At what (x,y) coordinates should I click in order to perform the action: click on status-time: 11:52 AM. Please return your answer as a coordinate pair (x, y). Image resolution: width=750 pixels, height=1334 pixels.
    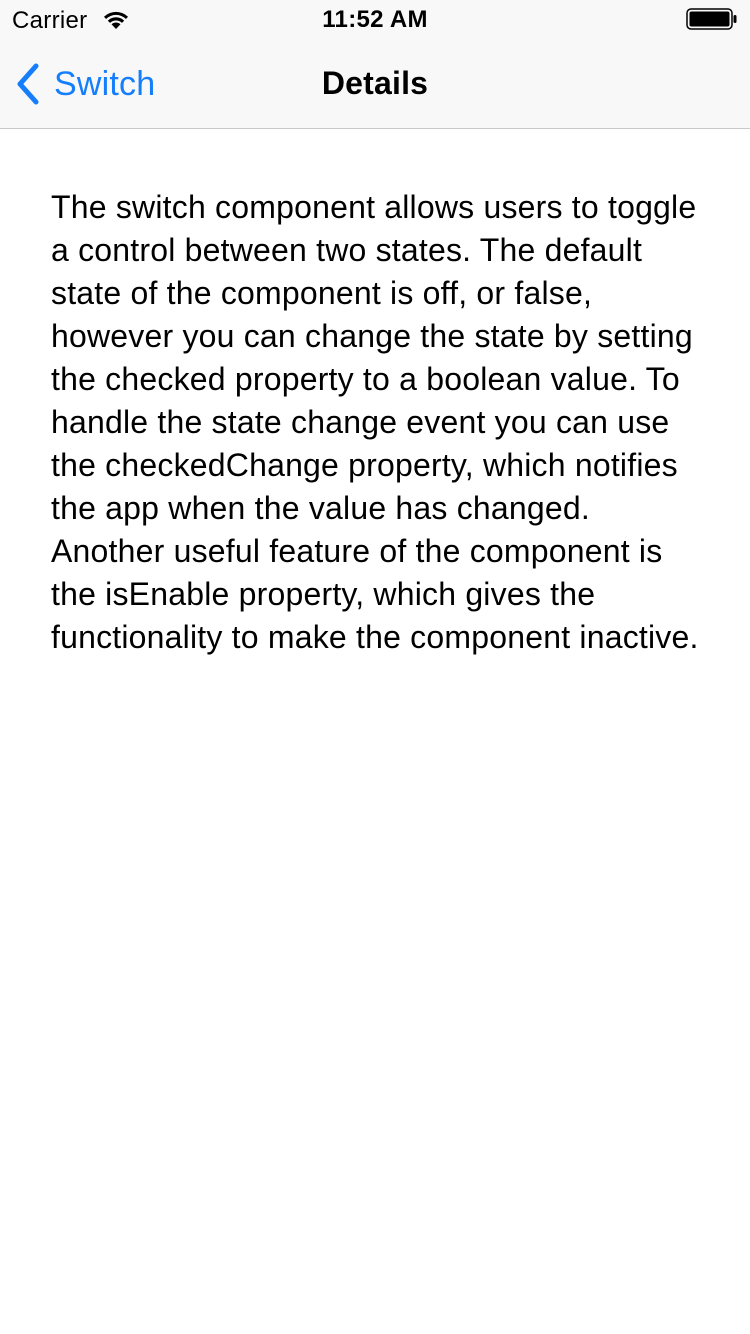
    Looking at the image, I should click on (375, 19).